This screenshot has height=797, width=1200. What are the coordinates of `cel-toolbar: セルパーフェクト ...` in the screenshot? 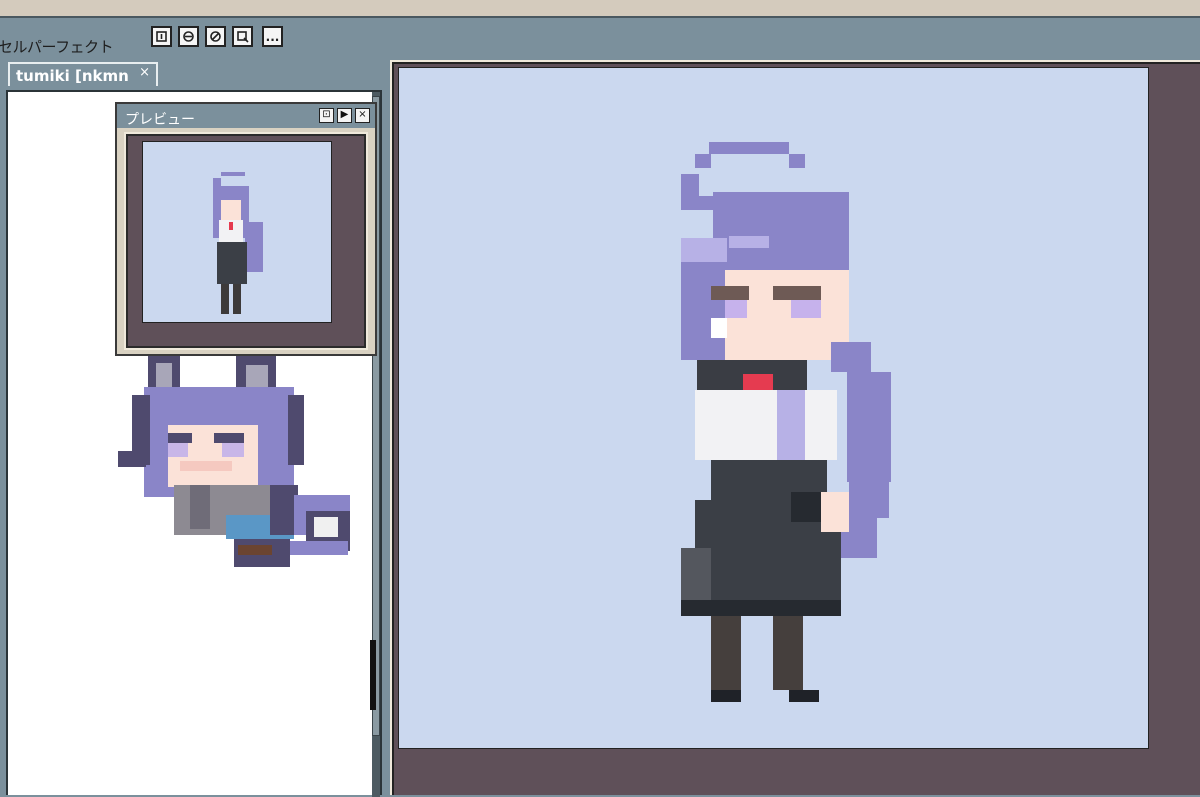 It's located at (195, 41).